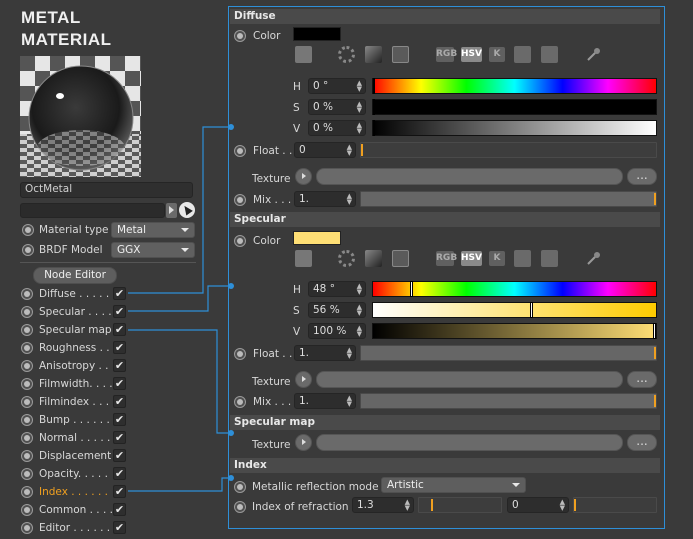  Describe the element at coordinates (325, 401) in the screenshot. I see `specular-mix-input: 1. ▲ ▼` at that location.